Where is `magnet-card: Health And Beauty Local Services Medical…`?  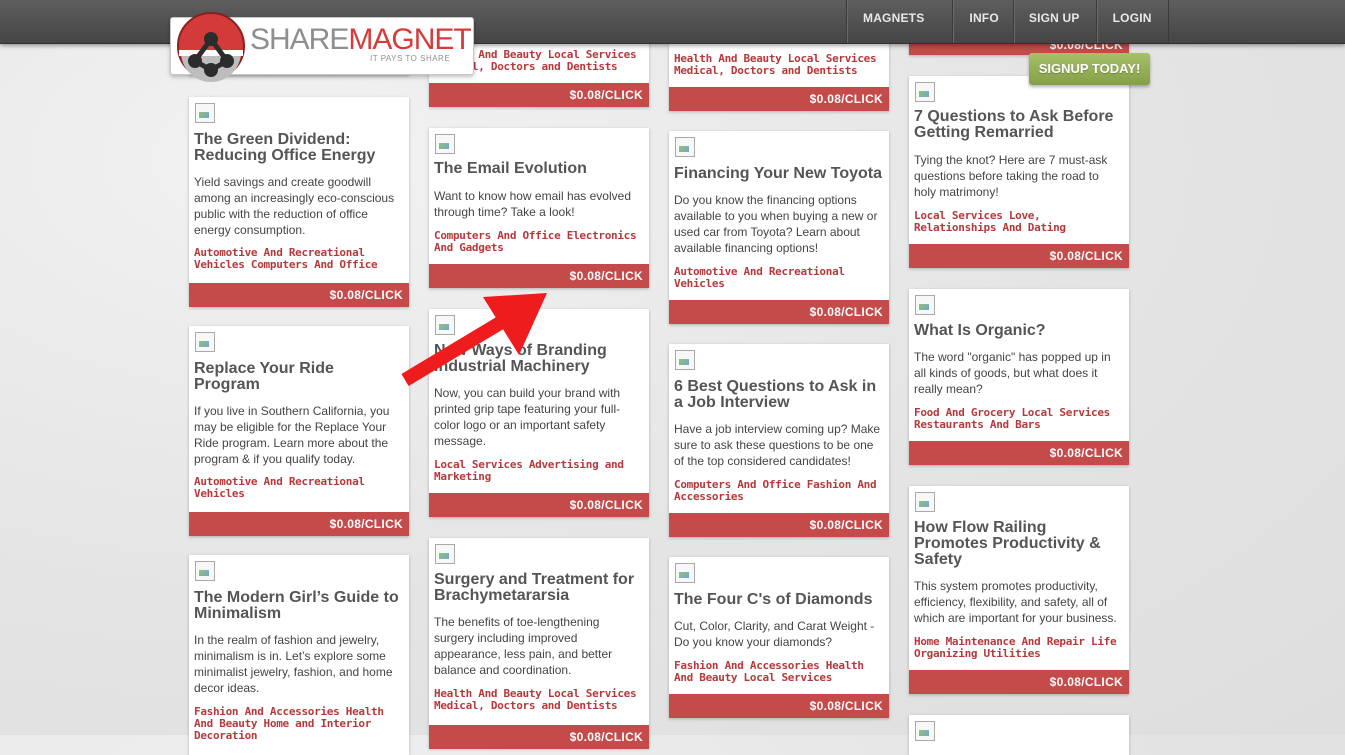
magnet-card: Health And Beauty Local Services Medical… is located at coordinates (779, 77).